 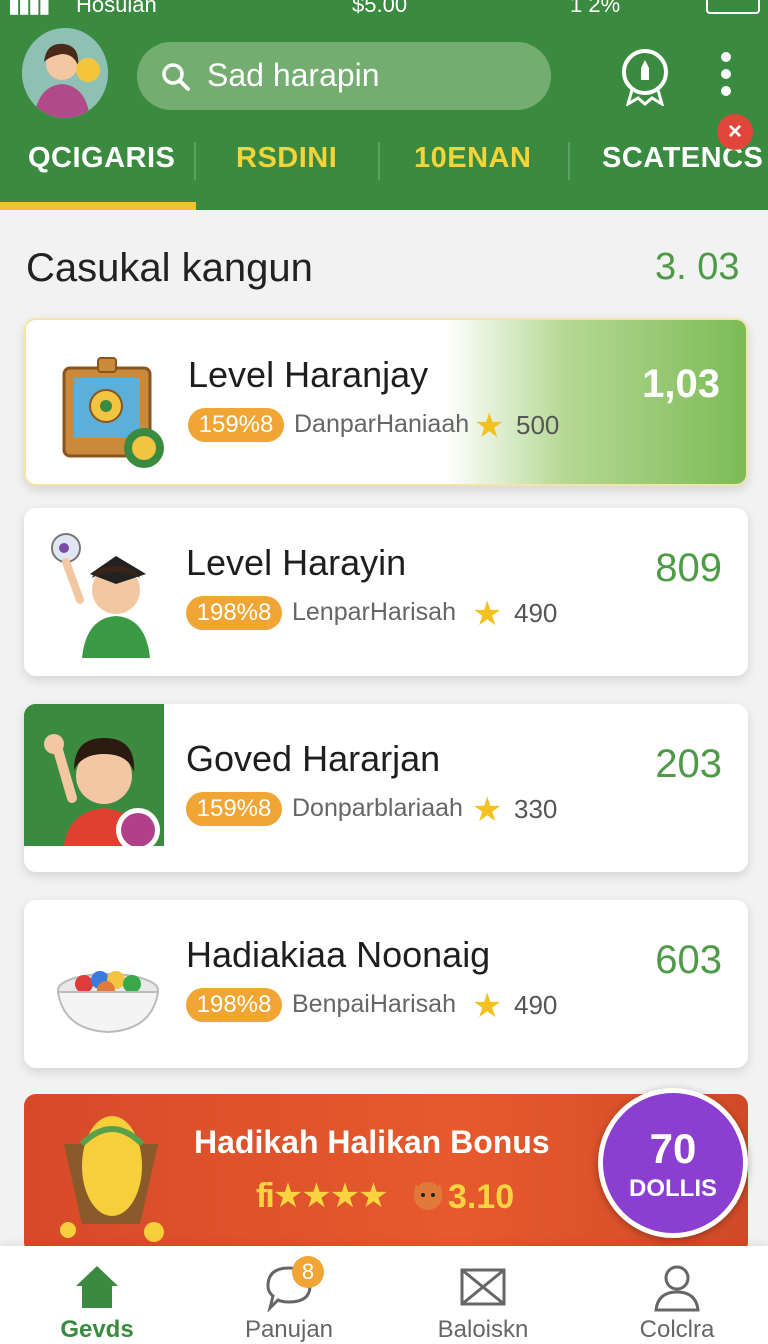 I want to click on nav-item-home: Gevds, so click(x=97, y=1295).